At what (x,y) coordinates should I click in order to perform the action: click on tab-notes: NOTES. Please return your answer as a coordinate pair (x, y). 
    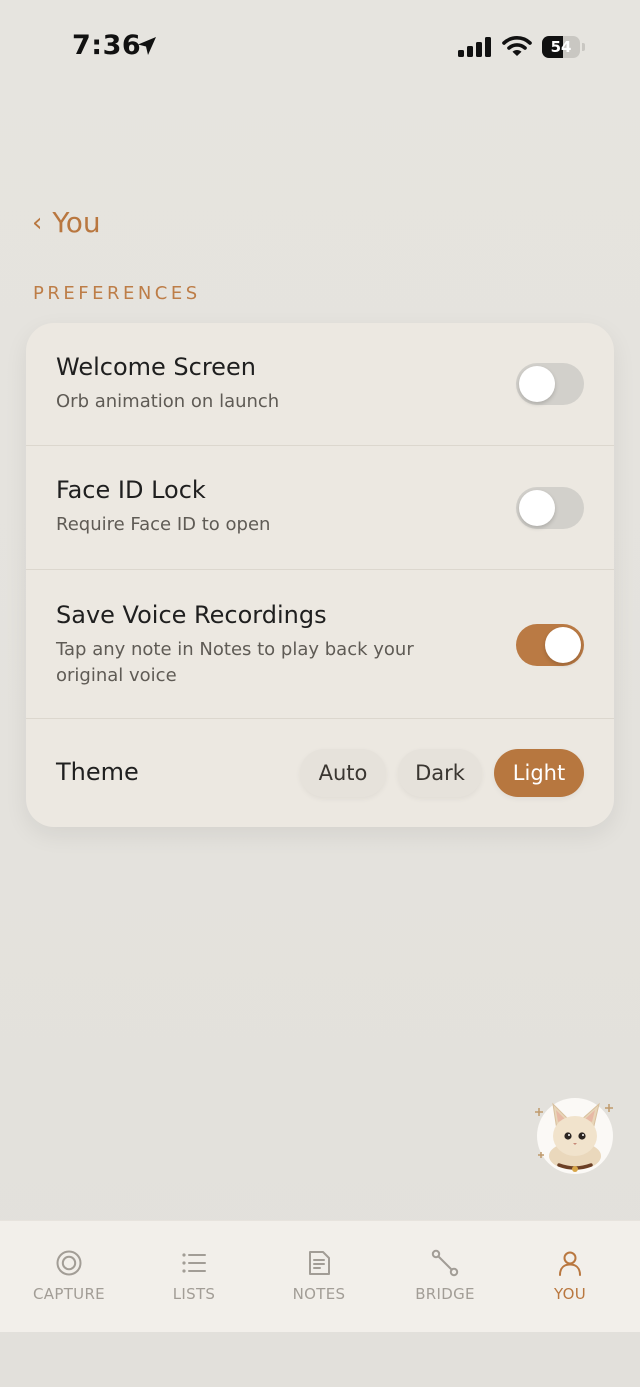
    Looking at the image, I should click on (319, 1276).